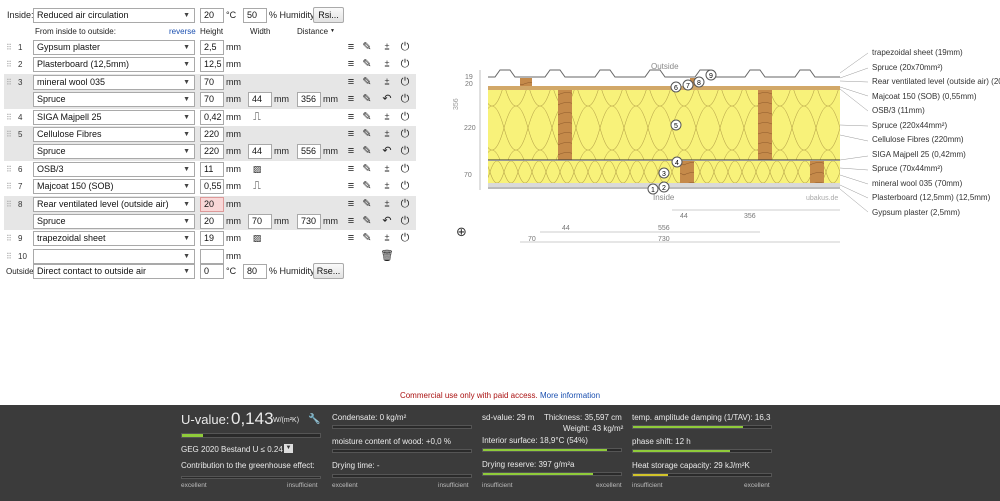 This screenshot has height=501, width=1000. I want to click on uvalue-bar, so click(251, 435).